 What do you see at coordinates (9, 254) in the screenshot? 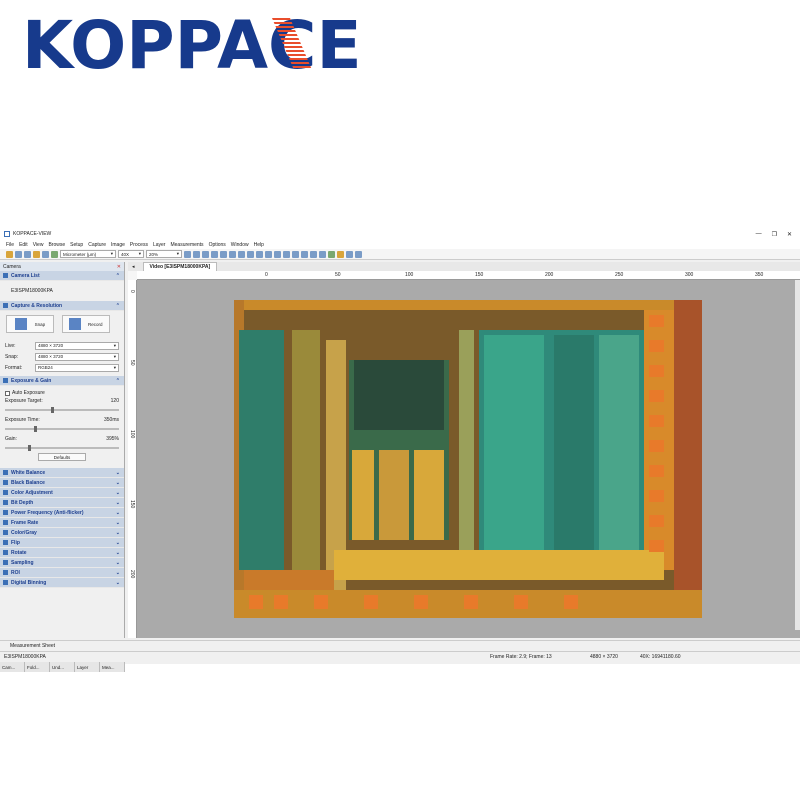
I see `open-icon` at bounding box center [9, 254].